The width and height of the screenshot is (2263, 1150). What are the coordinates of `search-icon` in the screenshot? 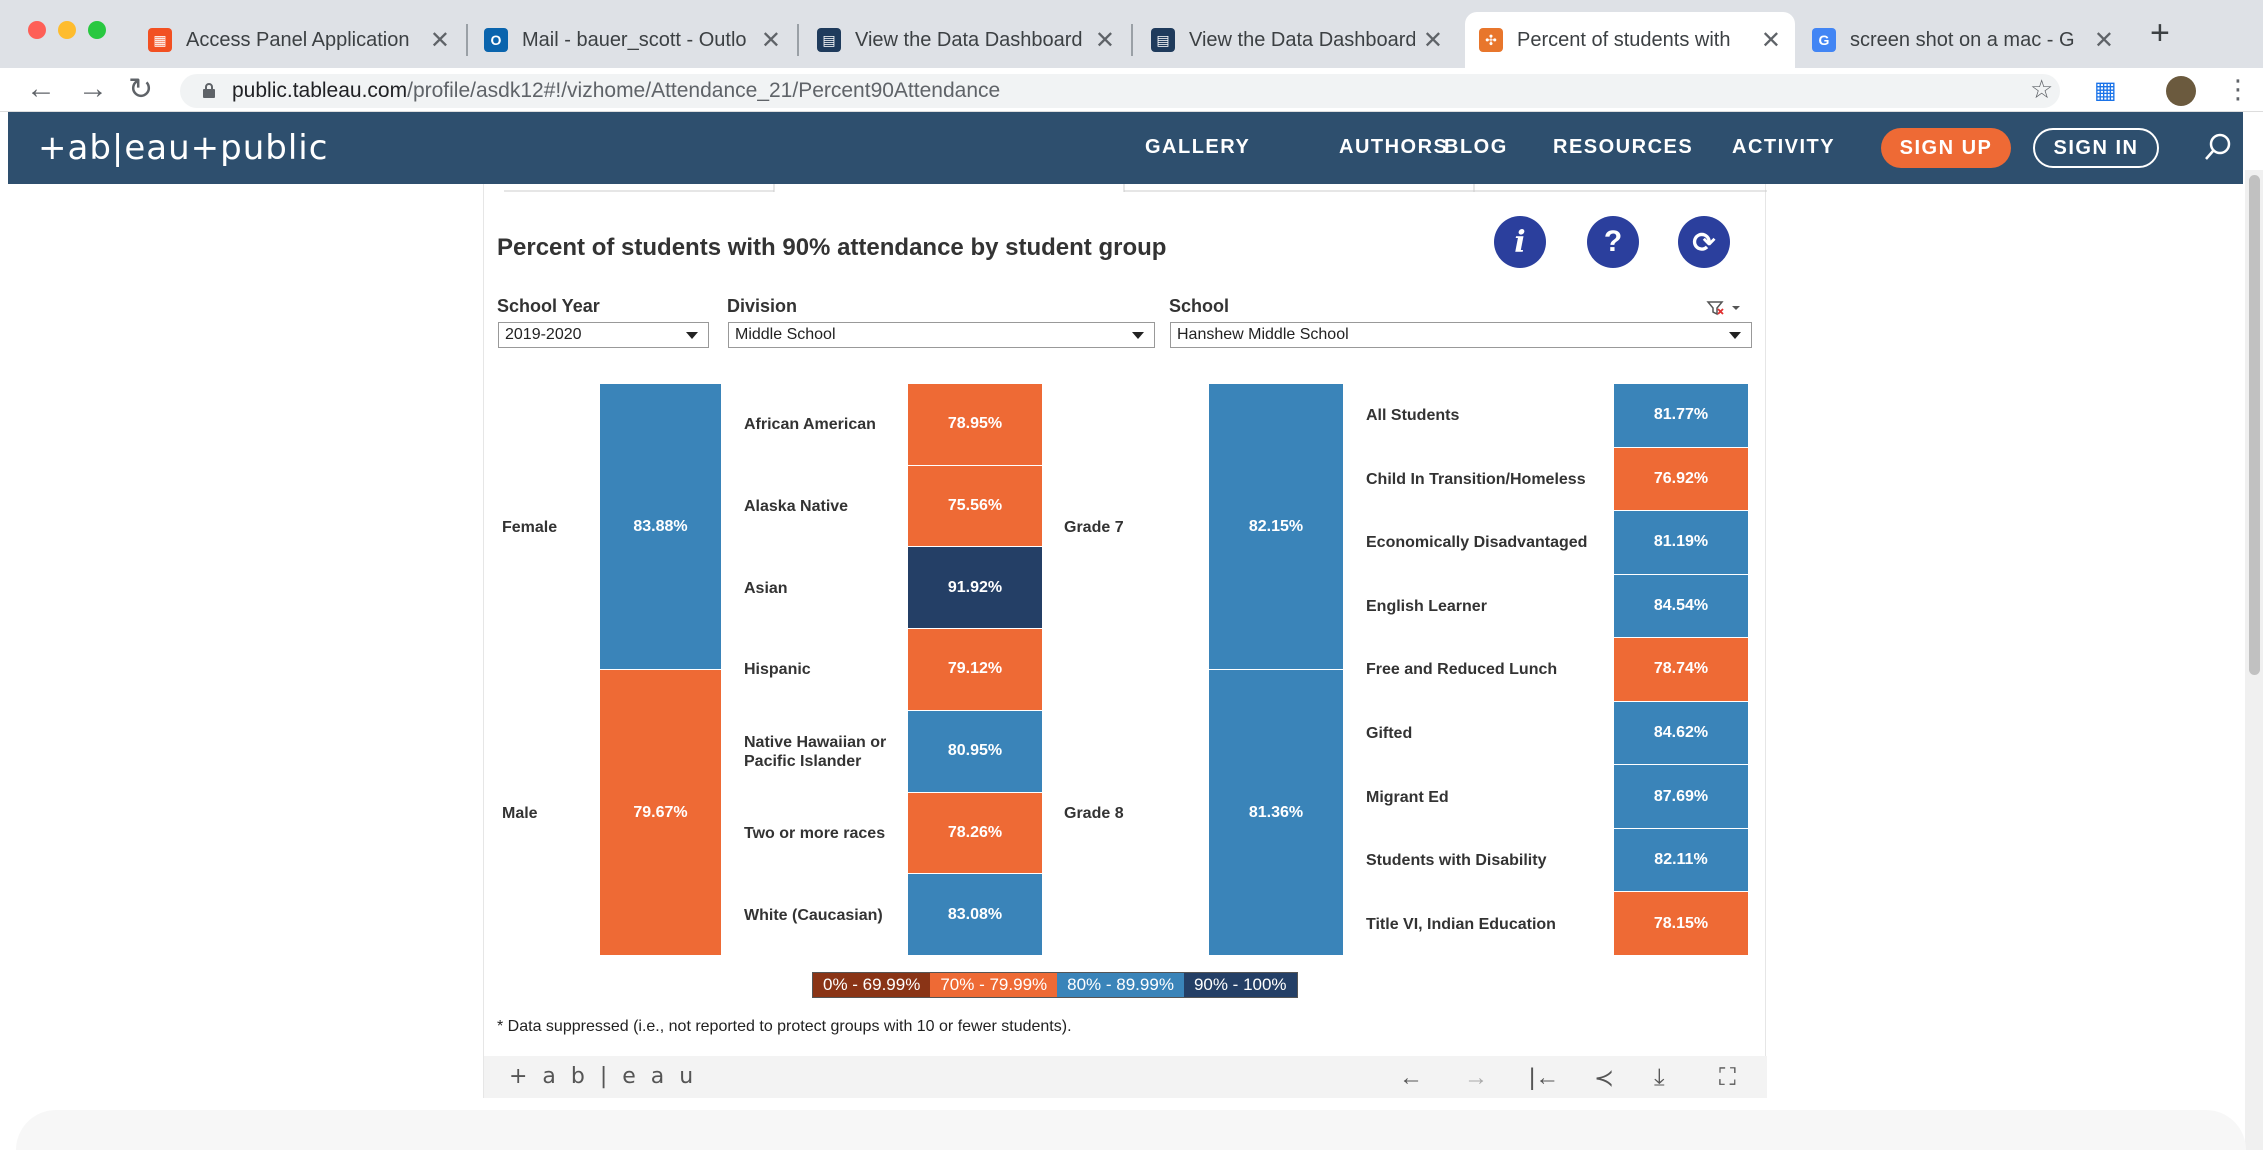 It's located at (2218, 147).